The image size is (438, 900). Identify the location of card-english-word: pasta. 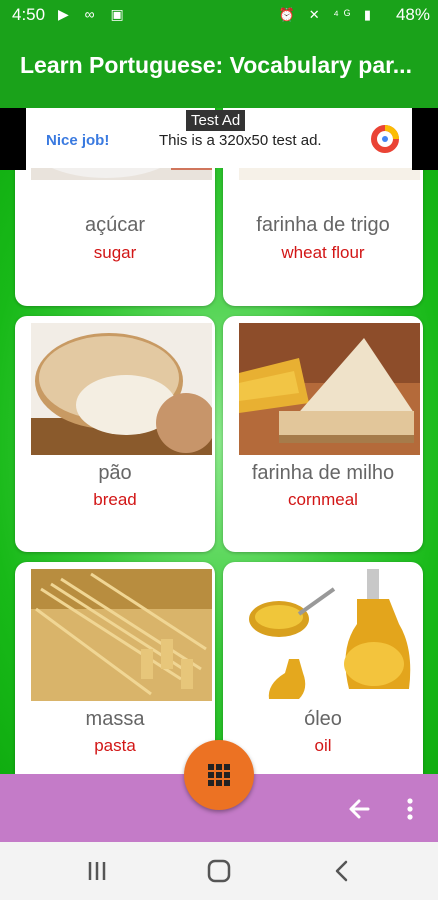
(115, 745).